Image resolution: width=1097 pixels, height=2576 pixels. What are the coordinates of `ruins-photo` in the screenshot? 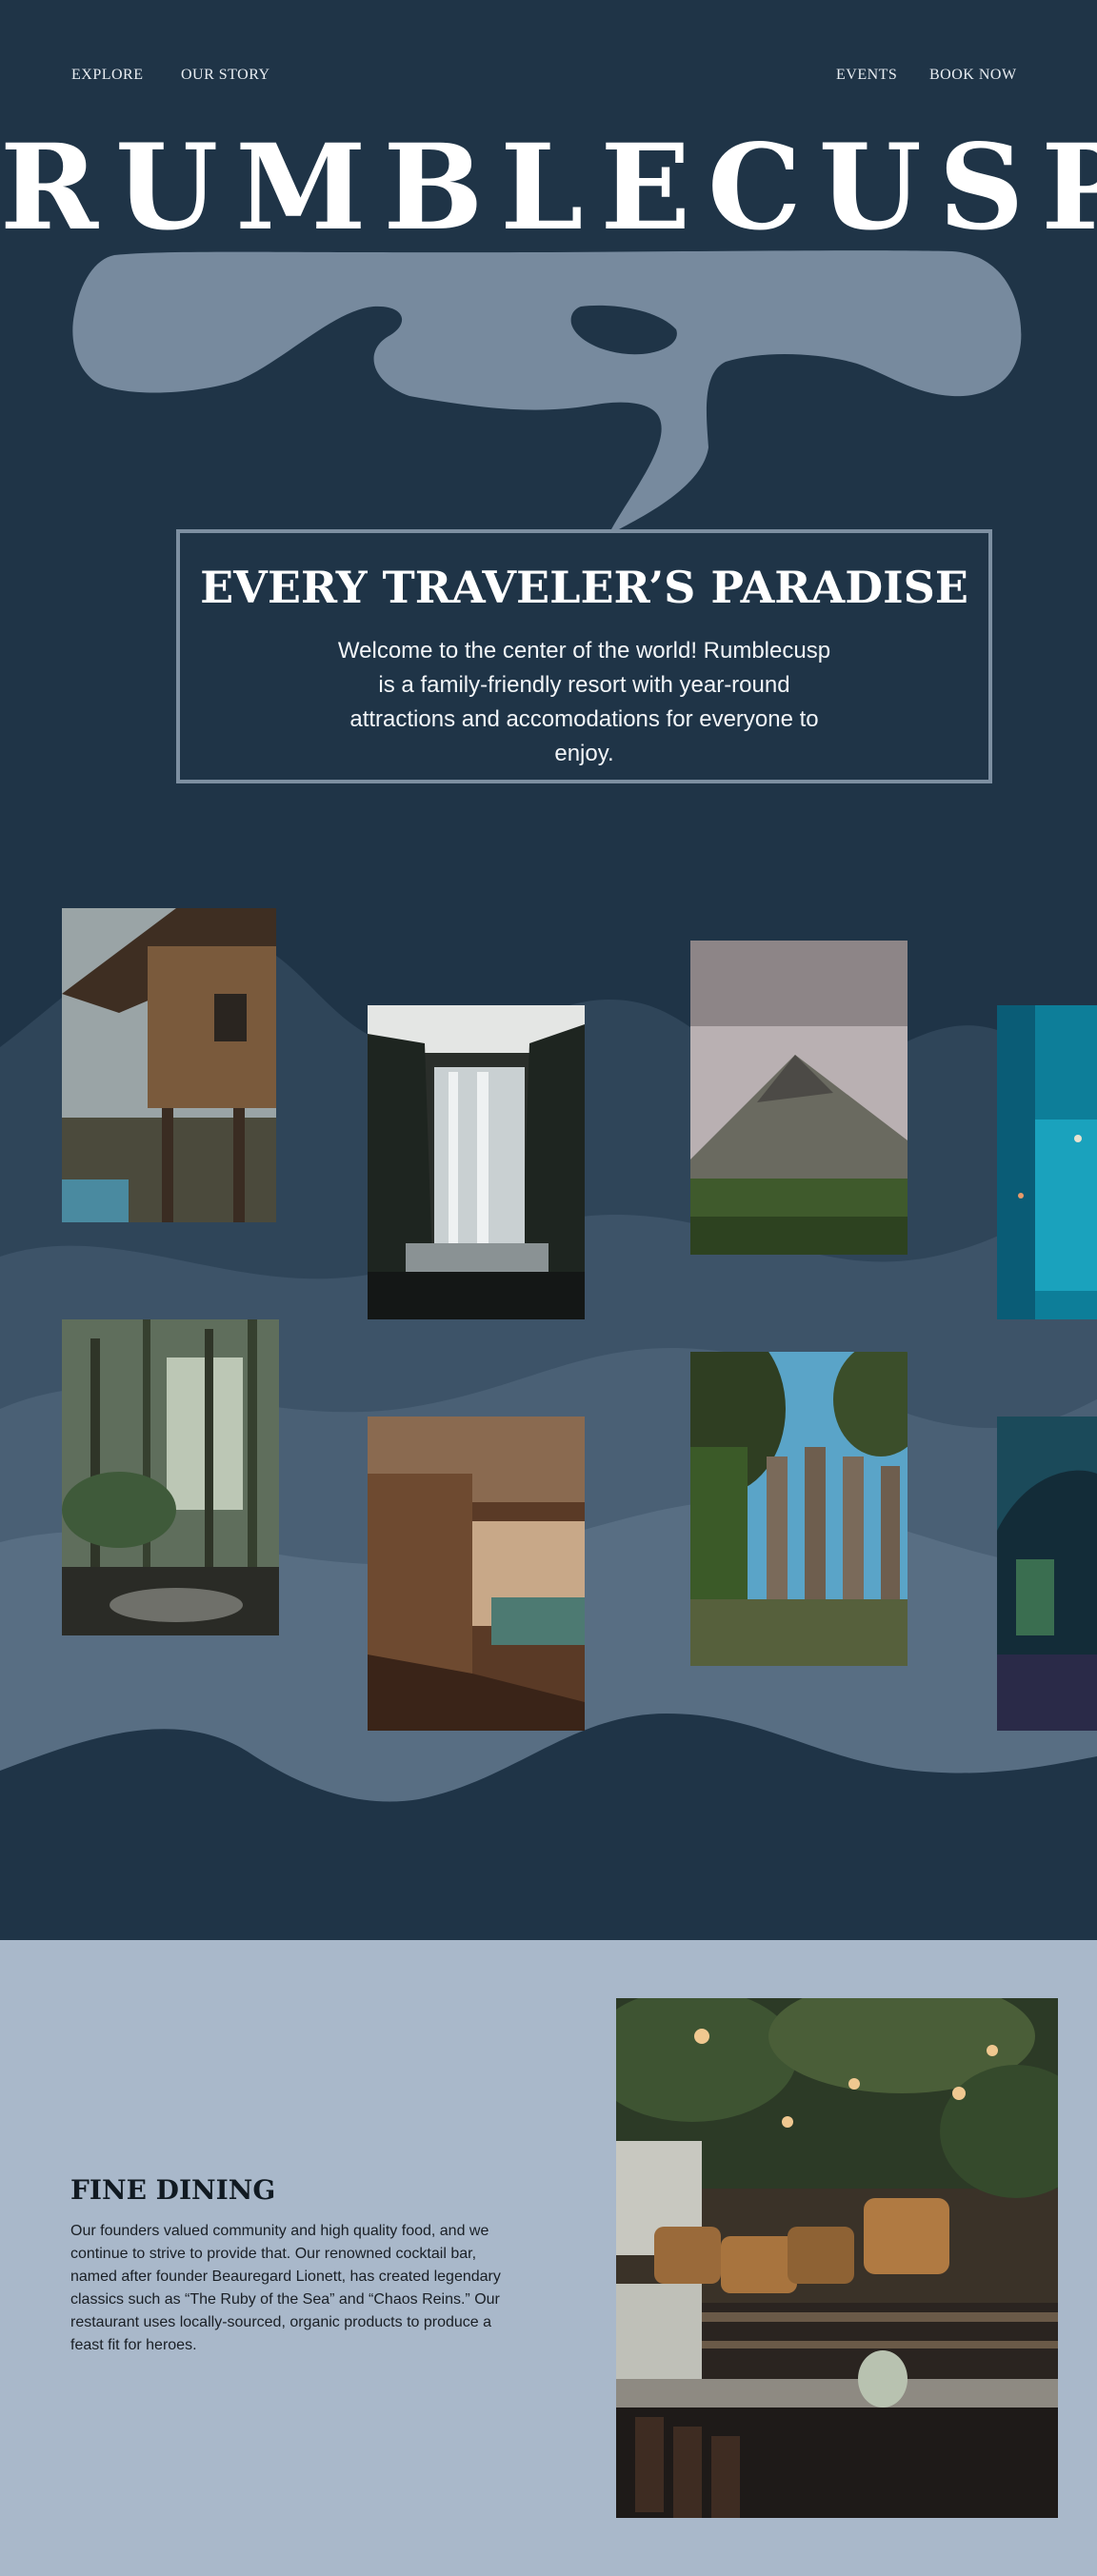 It's located at (799, 1509).